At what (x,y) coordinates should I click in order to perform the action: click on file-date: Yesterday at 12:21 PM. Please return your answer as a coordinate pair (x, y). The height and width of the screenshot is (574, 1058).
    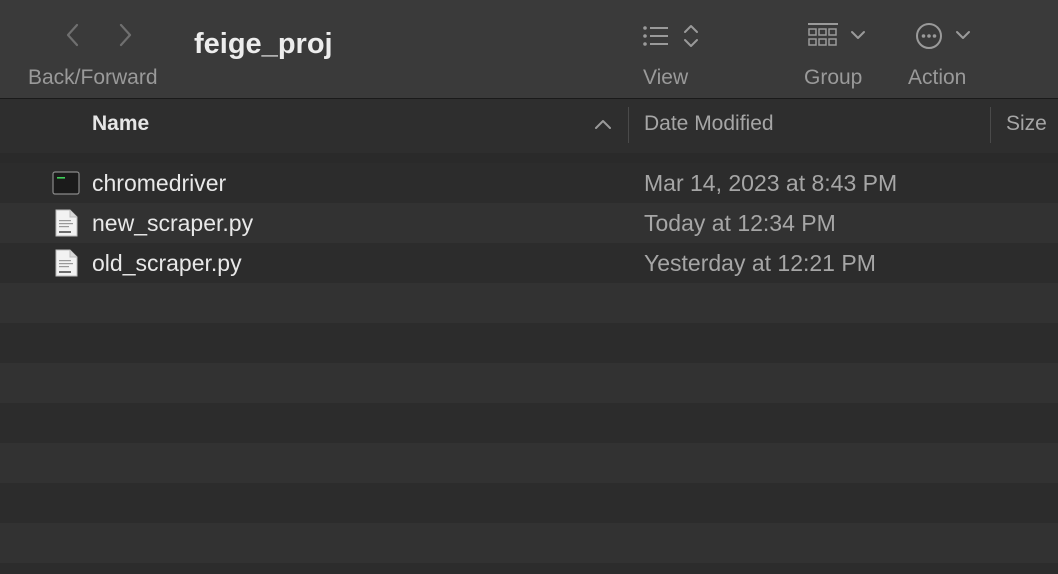
    Looking at the image, I should click on (760, 263).